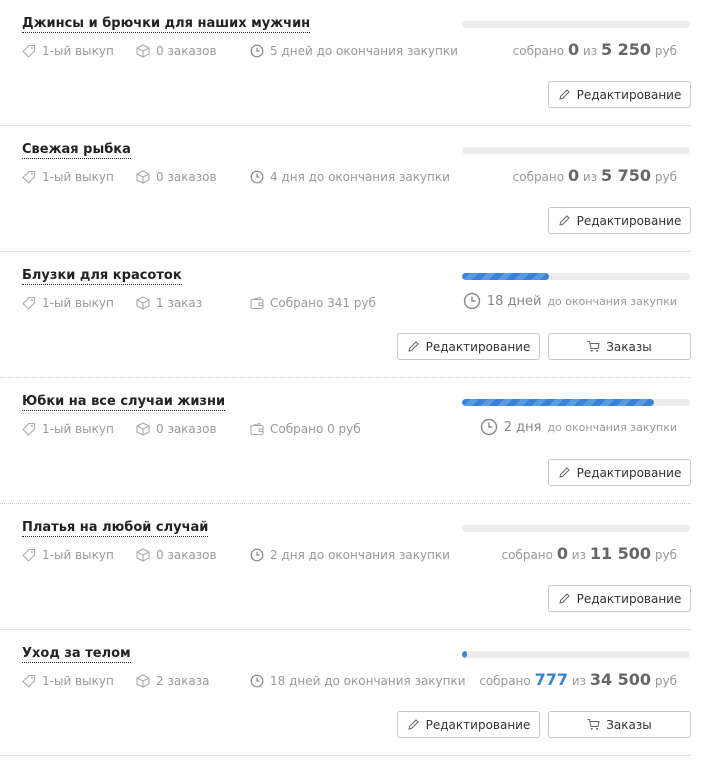  I want to click on info-text: Собрано 341 руб, so click(323, 303).